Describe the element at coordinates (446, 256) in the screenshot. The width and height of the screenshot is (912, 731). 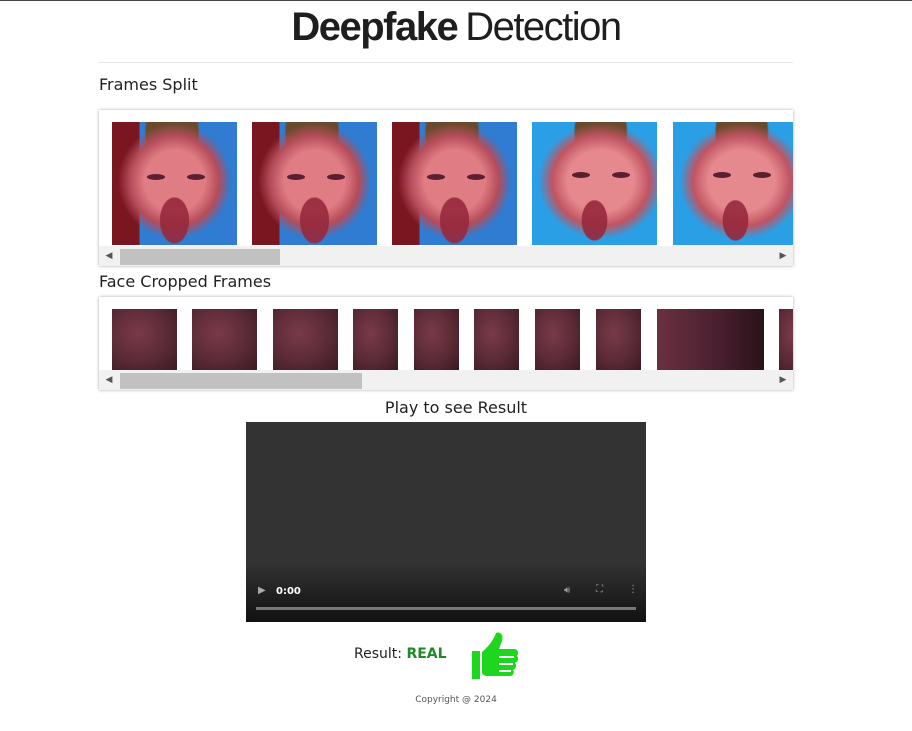
I see `frames-split-scrollbar: ◀ ▶` at that location.